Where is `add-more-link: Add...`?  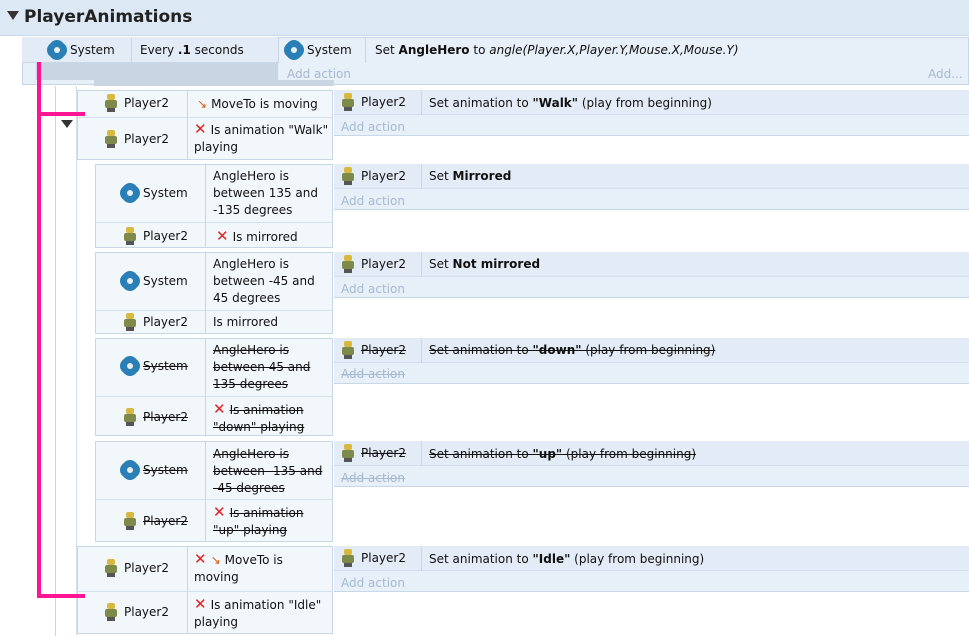
add-more-link: Add... is located at coordinates (945, 74).